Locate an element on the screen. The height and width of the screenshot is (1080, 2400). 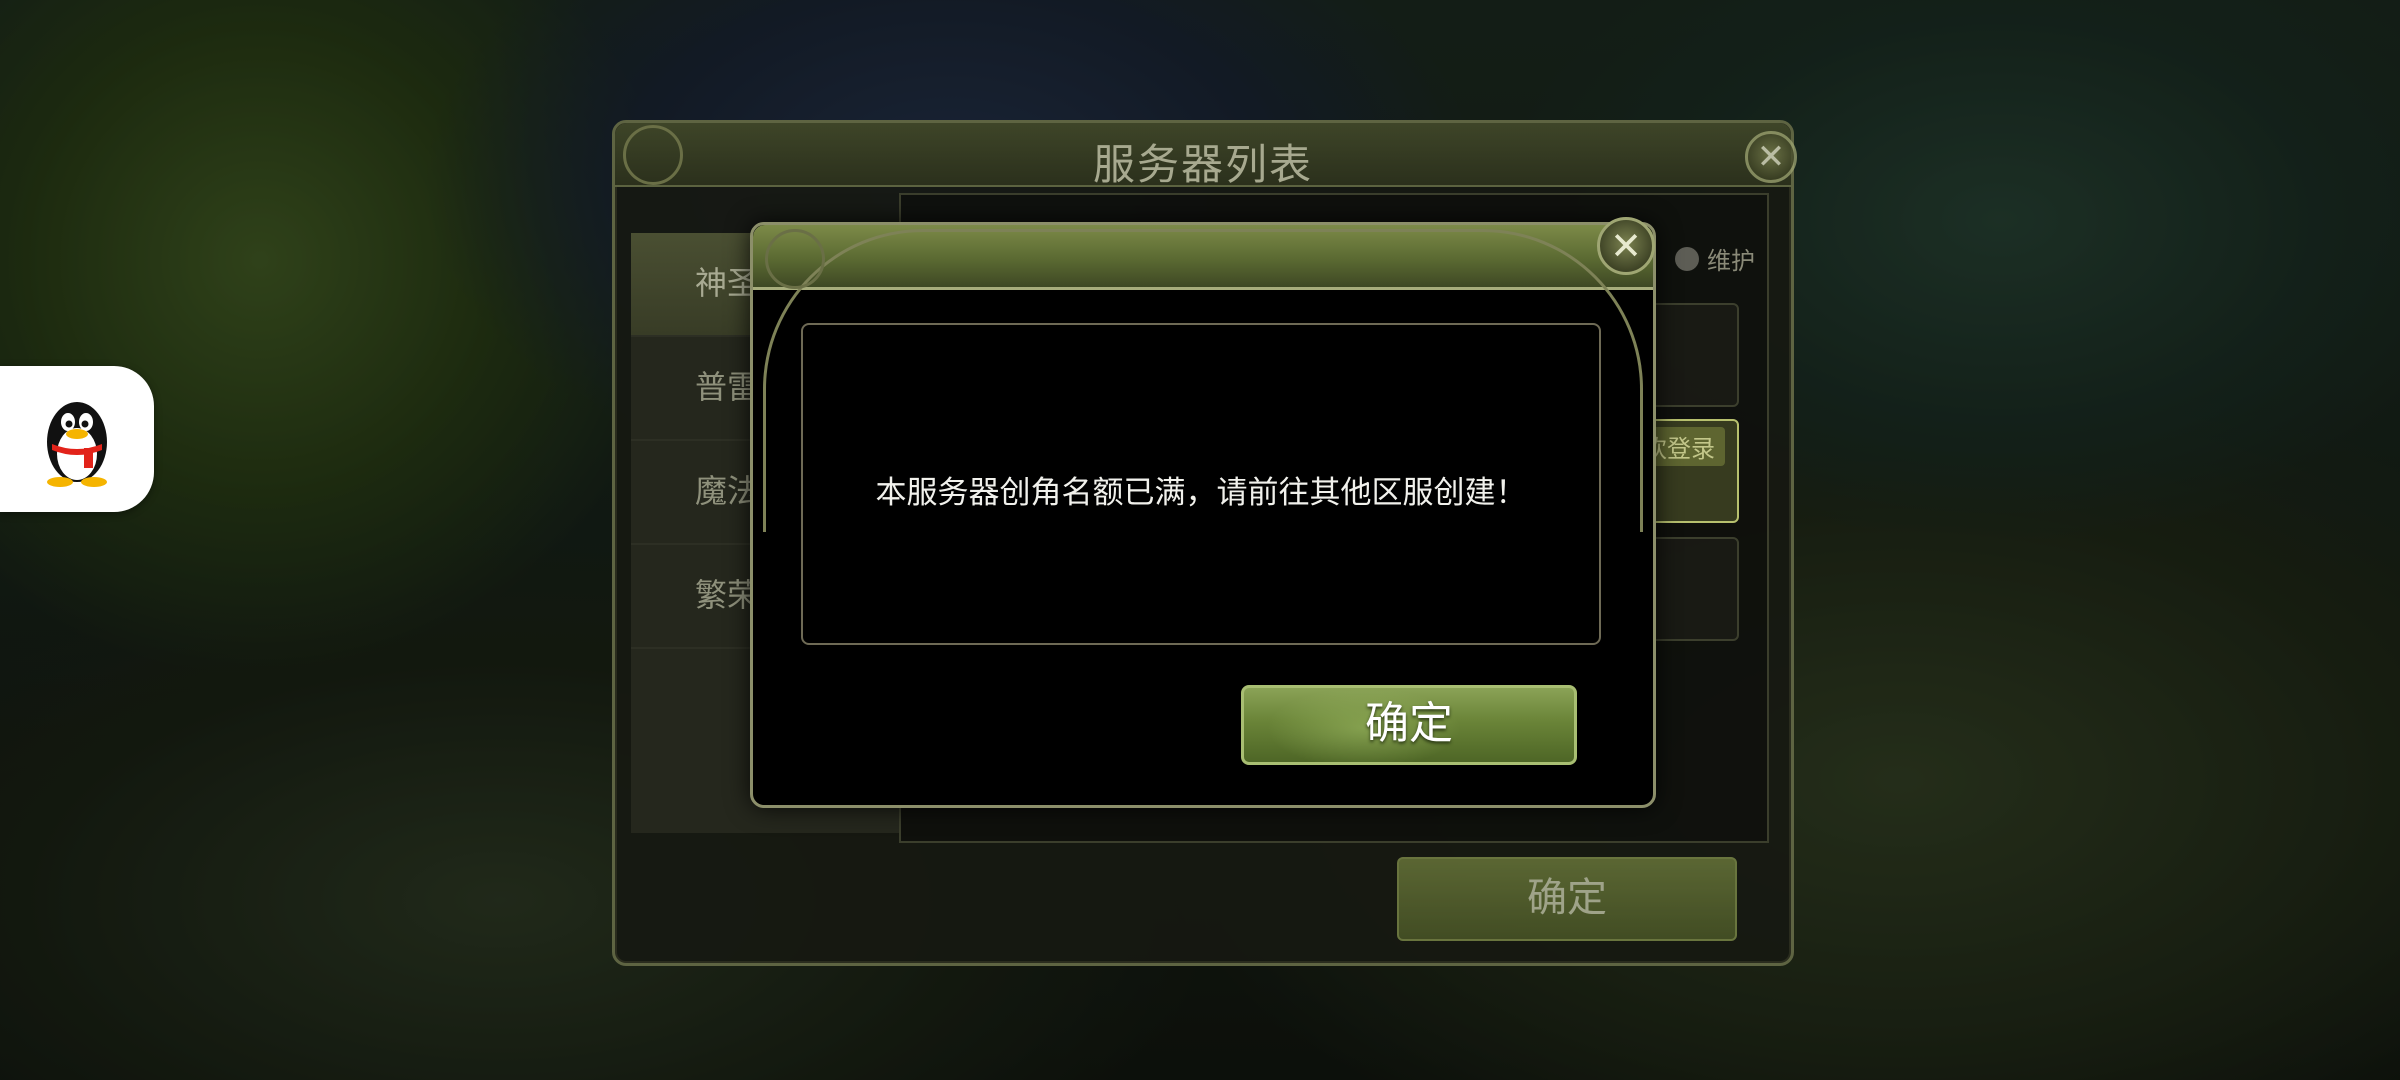
dialog-message: 本服务器创角名额已满，请前往其他区服创建！ is located at coordinates (1201, 493).